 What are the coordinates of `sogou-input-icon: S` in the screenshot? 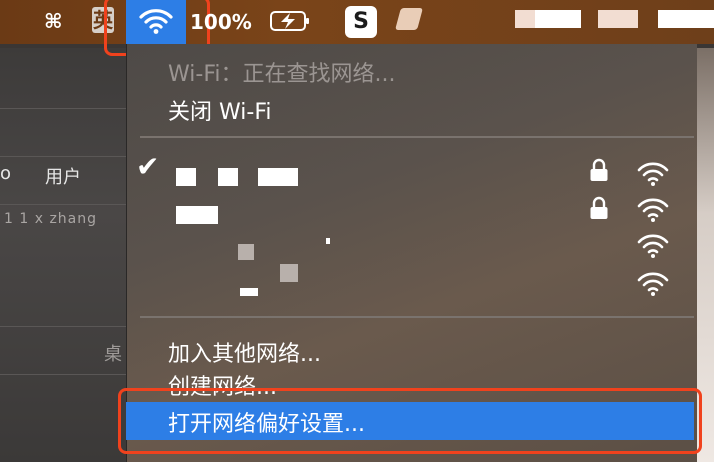 It's located at (361, 22).